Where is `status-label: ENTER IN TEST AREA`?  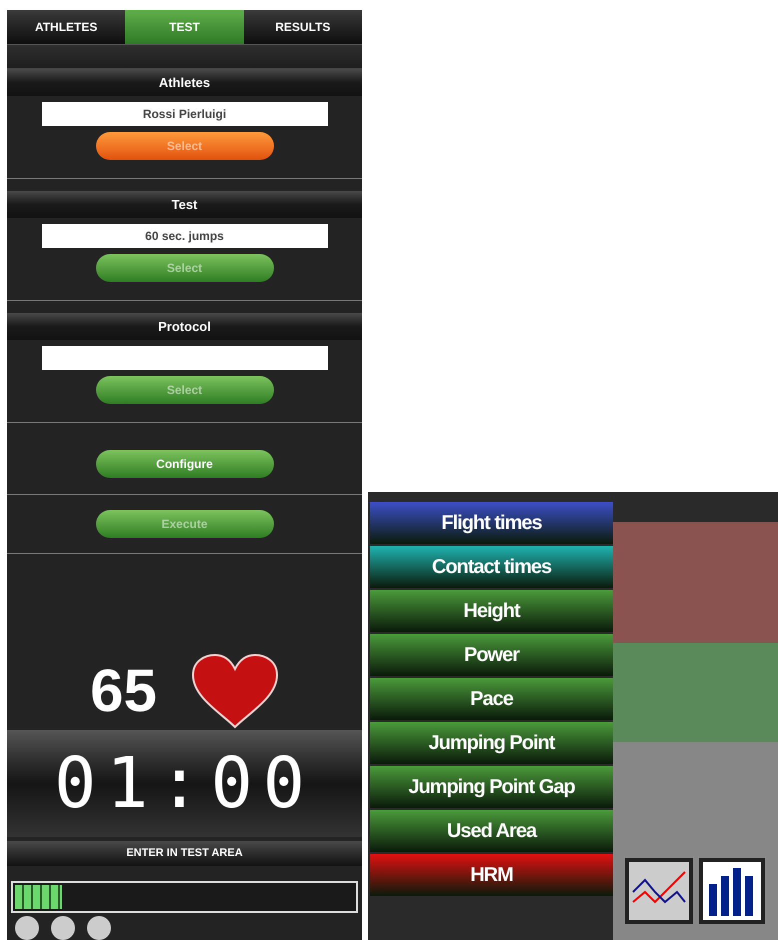
status-label: ENTER IN TEST AREA is located at coordinates (184, 853).